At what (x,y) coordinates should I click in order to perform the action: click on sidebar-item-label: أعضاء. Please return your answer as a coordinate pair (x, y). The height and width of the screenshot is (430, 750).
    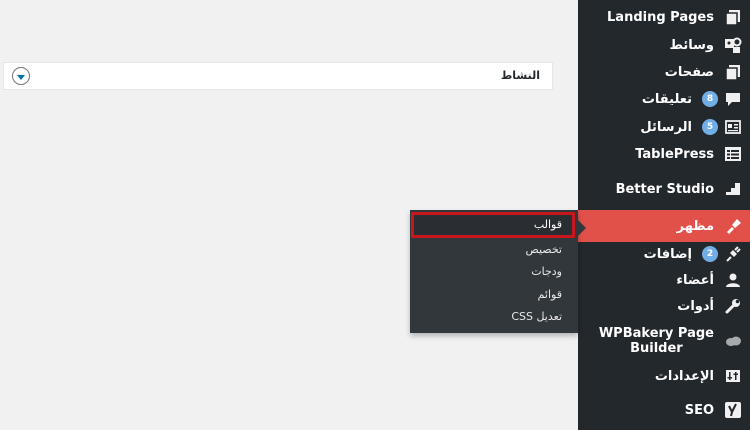
    Looking at the image, I should click on (695, 280).